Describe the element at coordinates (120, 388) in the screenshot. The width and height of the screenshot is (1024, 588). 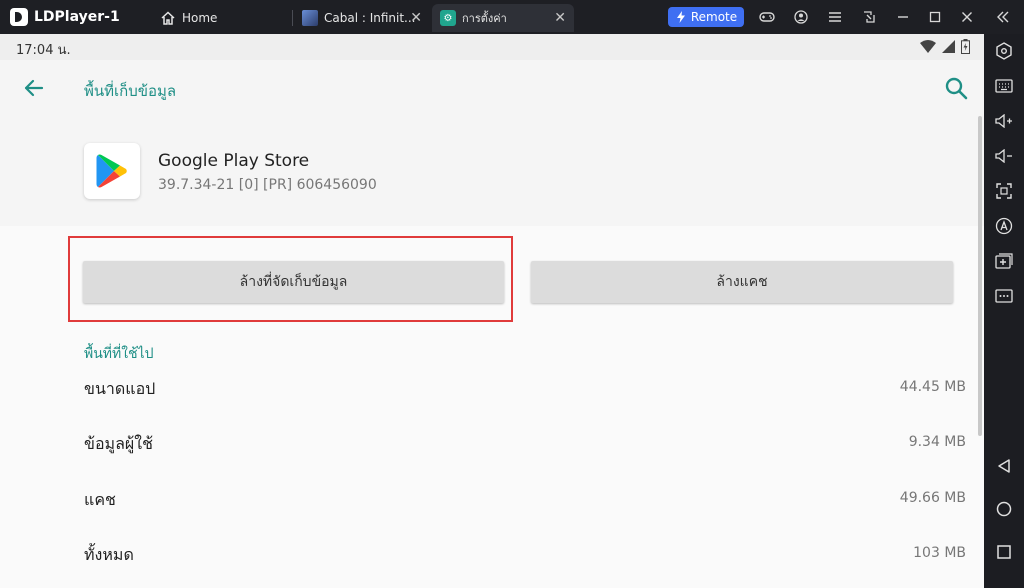
I see `storage-row-label: ขนาดแอป` at that location.